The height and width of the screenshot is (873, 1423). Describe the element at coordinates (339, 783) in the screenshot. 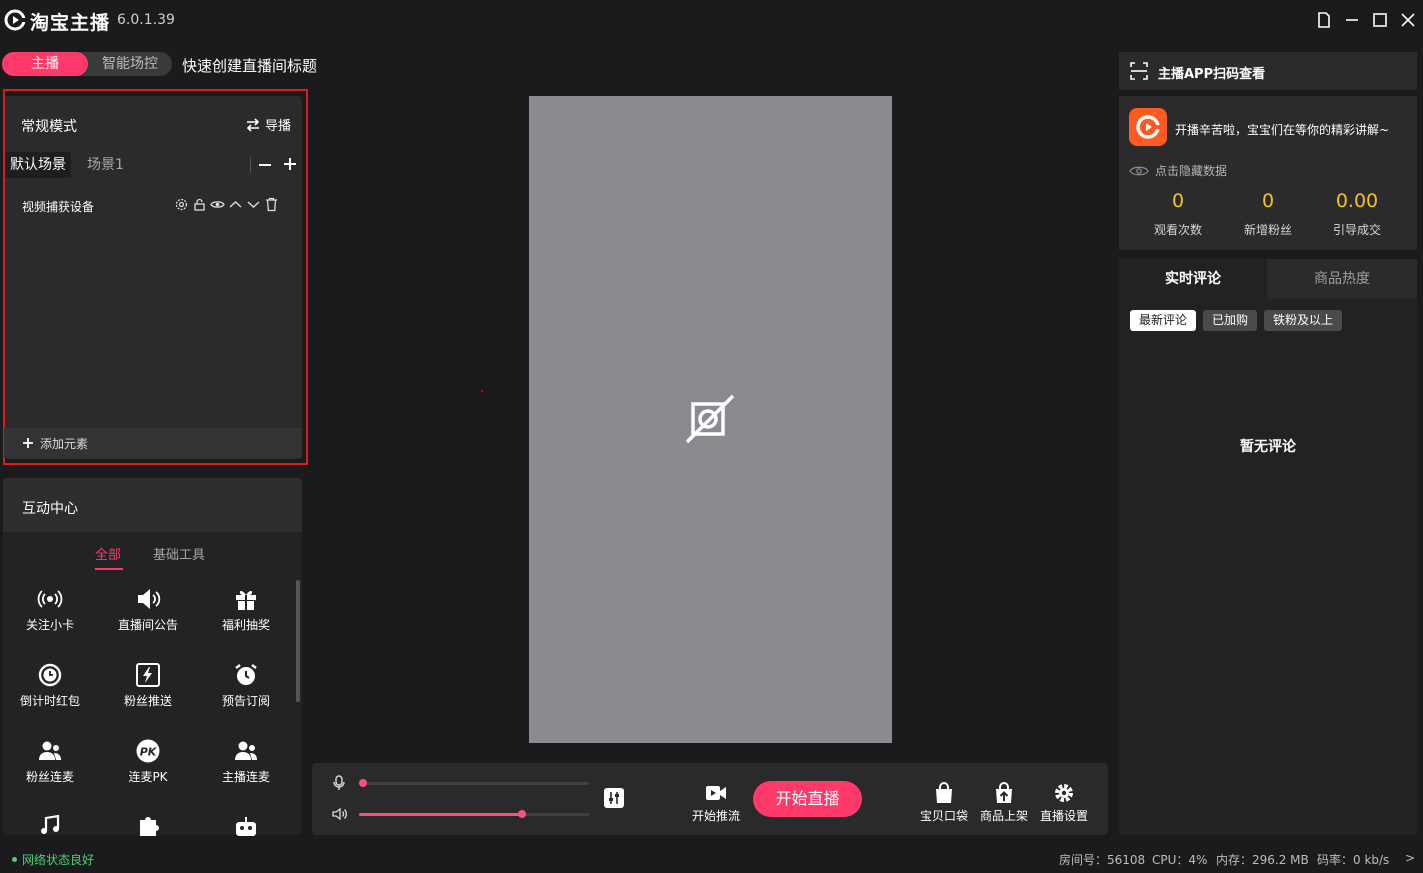

I see `microphone-icon` at that location.